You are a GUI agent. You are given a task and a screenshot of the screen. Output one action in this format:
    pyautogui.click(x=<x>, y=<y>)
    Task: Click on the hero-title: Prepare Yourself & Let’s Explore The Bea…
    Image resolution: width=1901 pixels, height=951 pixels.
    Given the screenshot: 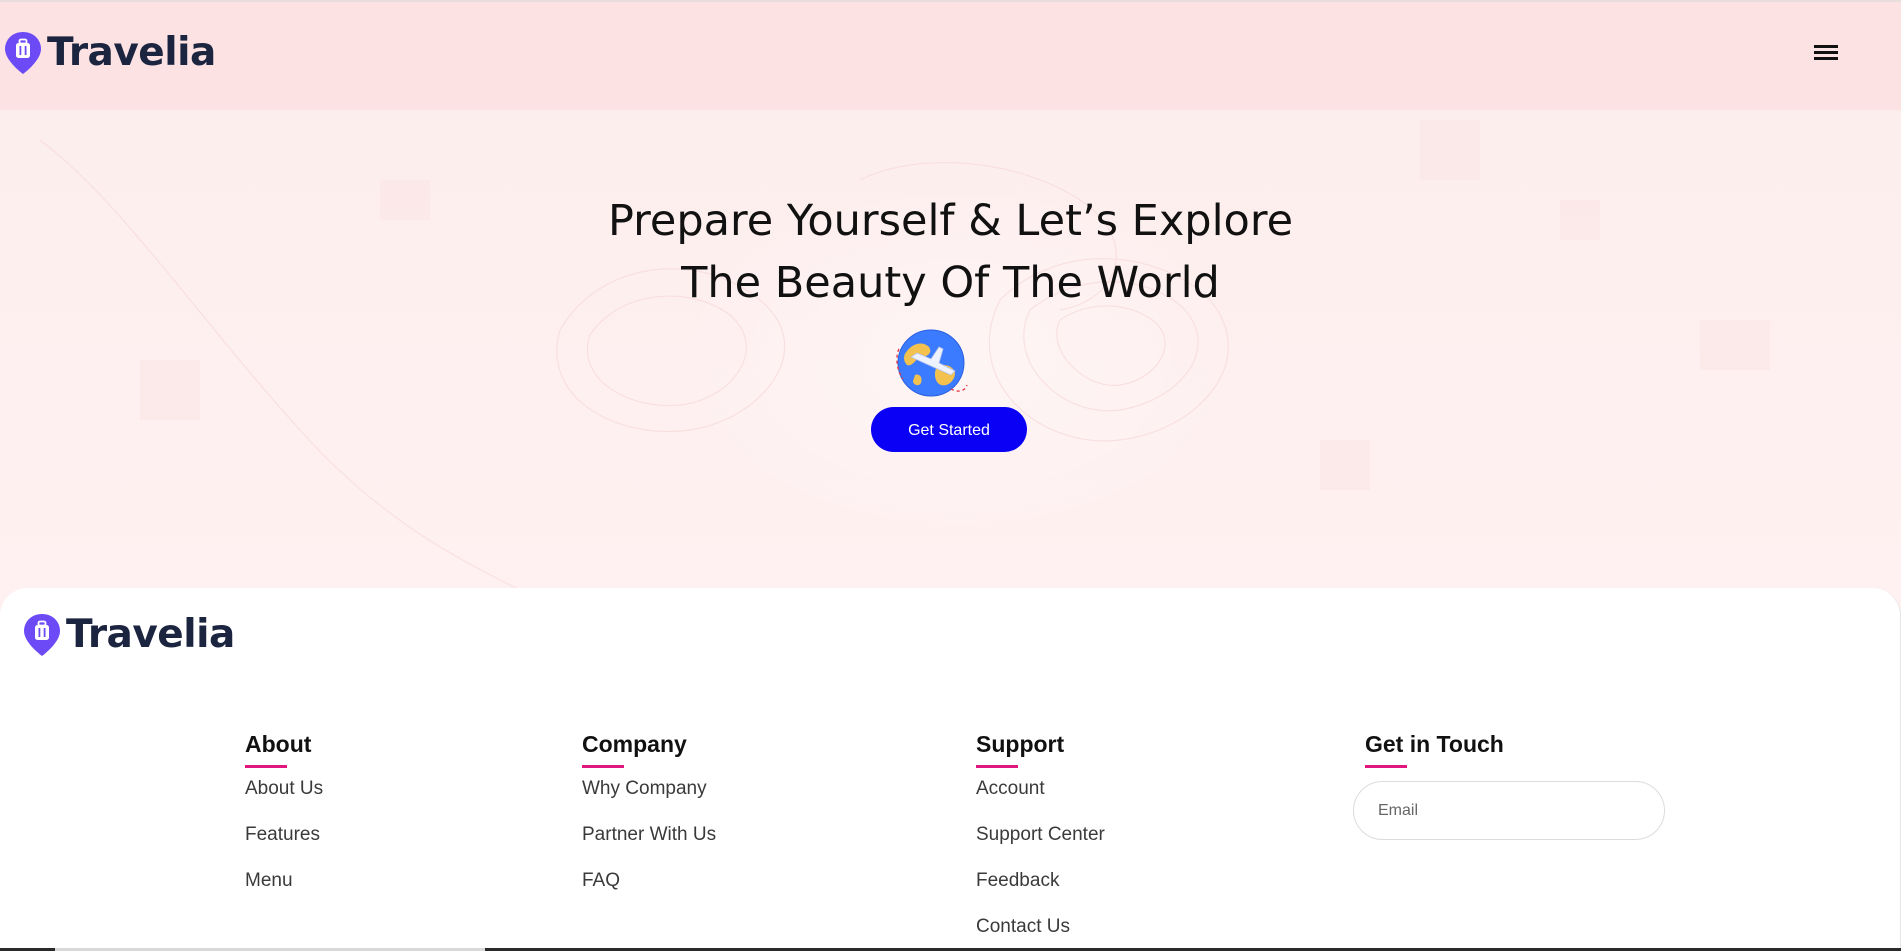 What is the action you would take?
    pyautogui.click(x=950, y=252)
    